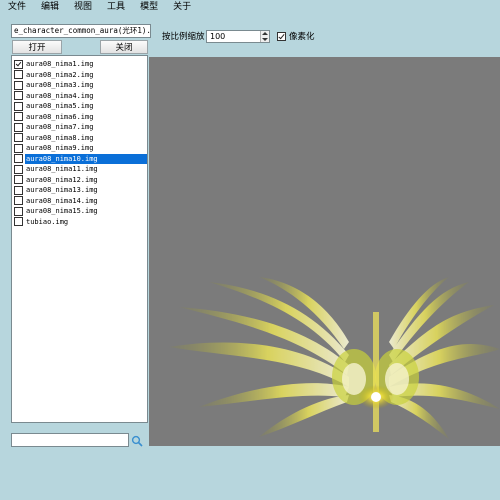 The width and height of the screenshot is (500, 500). What do you see at coordinates (81, 31) in the screenshot?
I see `file-path-field: e_character_common_aura(光环1).NPK` at bounding box center [81, 31].